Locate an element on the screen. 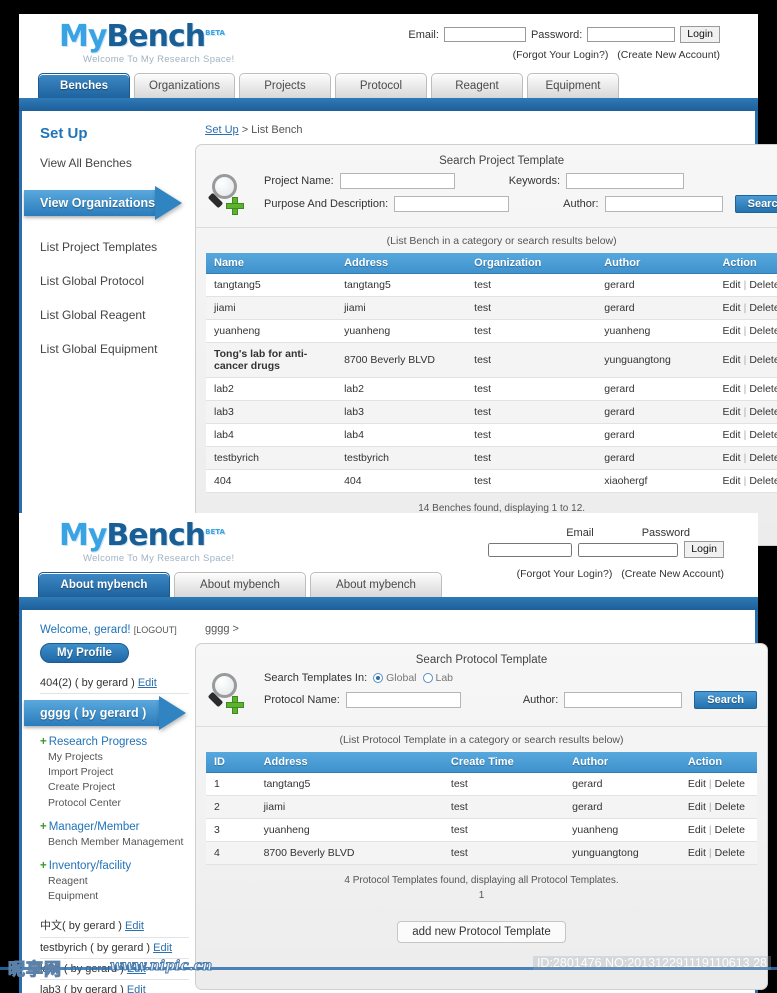 This screenshot has height=993, width=777. col-organization: Organization is located at coordinates (531, 263).